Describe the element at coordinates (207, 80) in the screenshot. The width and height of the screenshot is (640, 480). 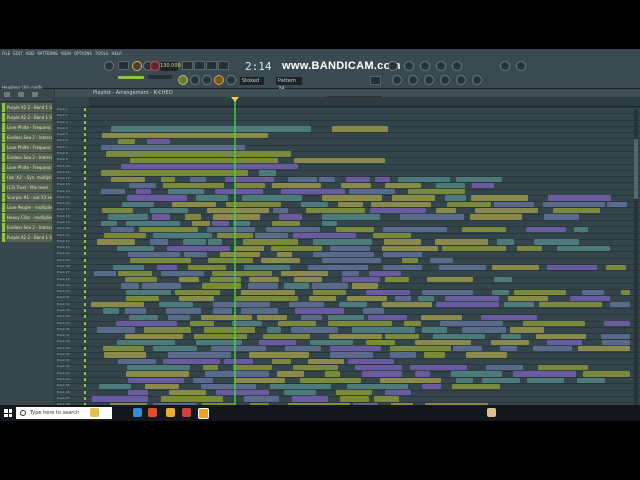
I see `tool-paint-icon` at that location.